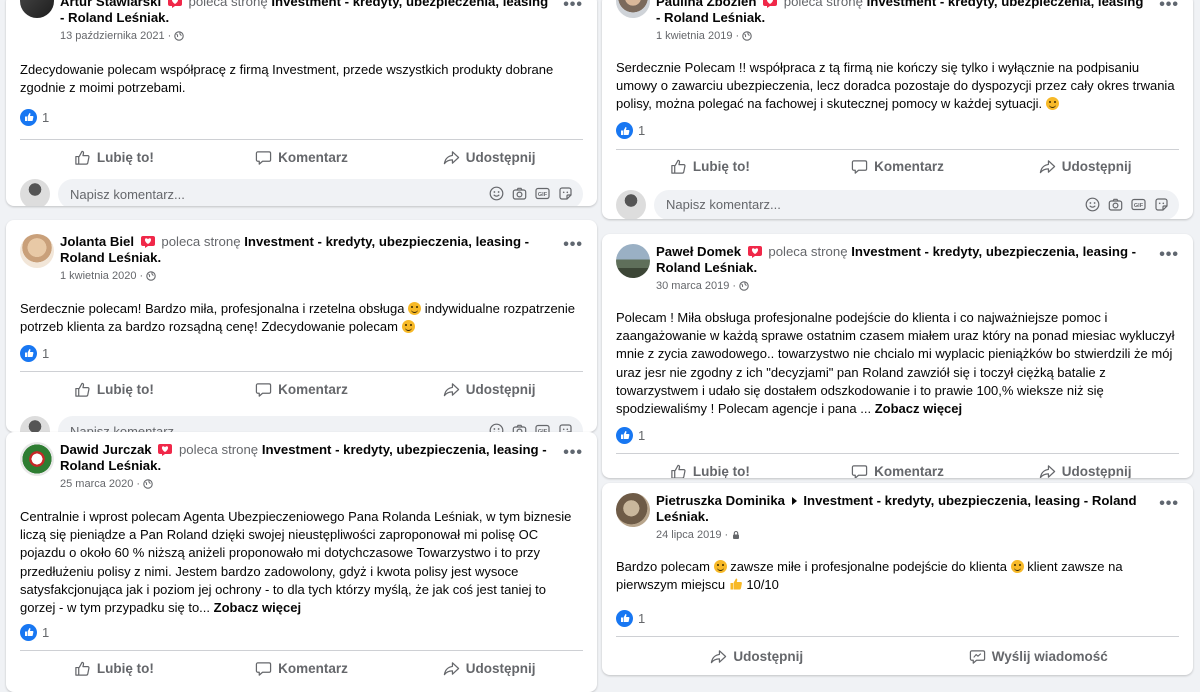  What do you see at coordinates (451, 390) in the screenshot?
I see `share-icon` at bounding box center [451, 390].